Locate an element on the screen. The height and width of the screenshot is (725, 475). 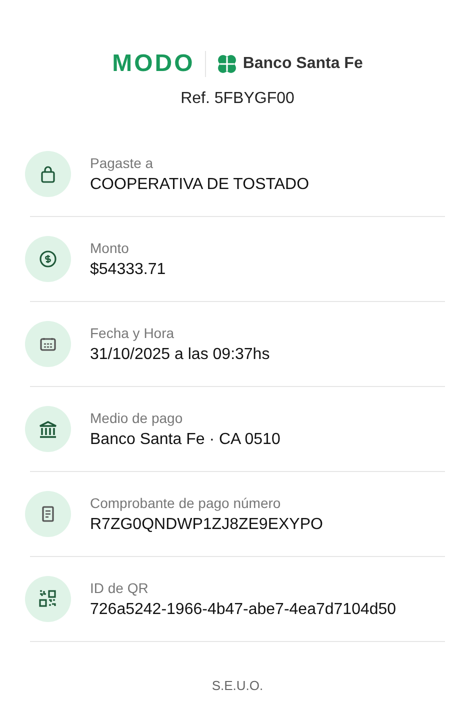
qr-code-icon is located at coordinates (48, 599).